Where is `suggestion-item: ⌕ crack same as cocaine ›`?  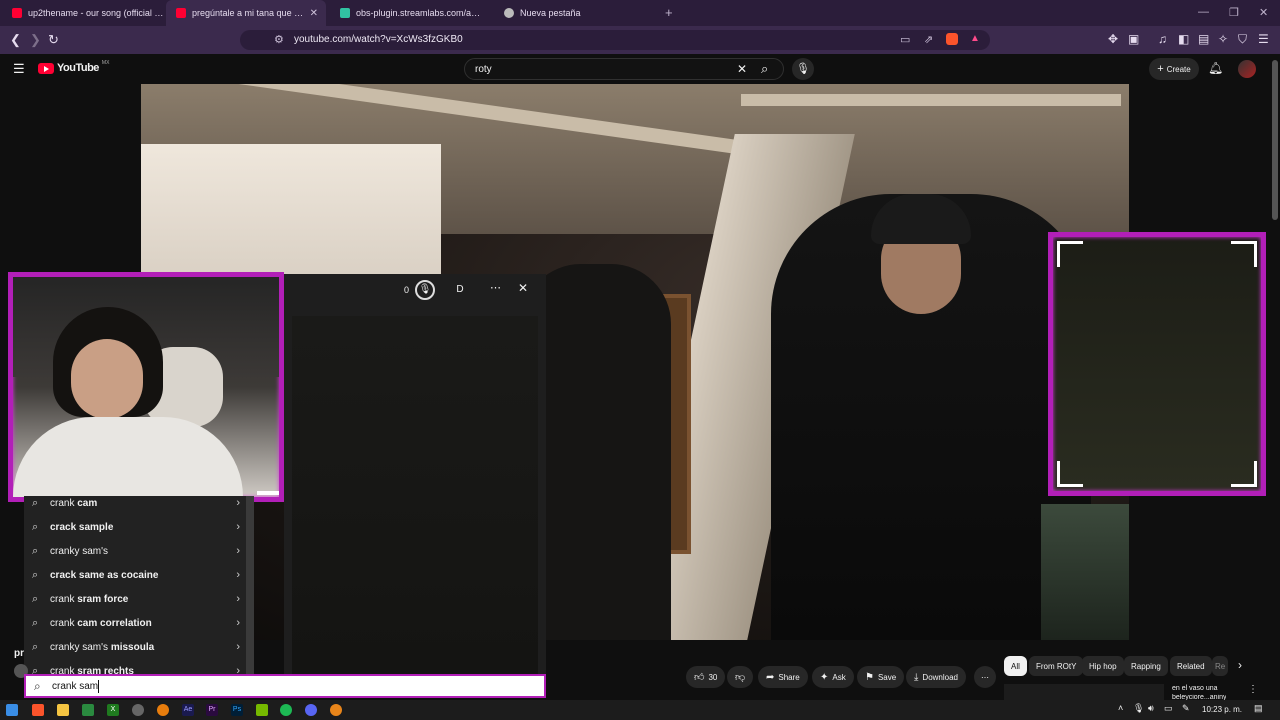 suggestion-item: ⌕ crack same as cocaine › is located at coordinates (135, 576).